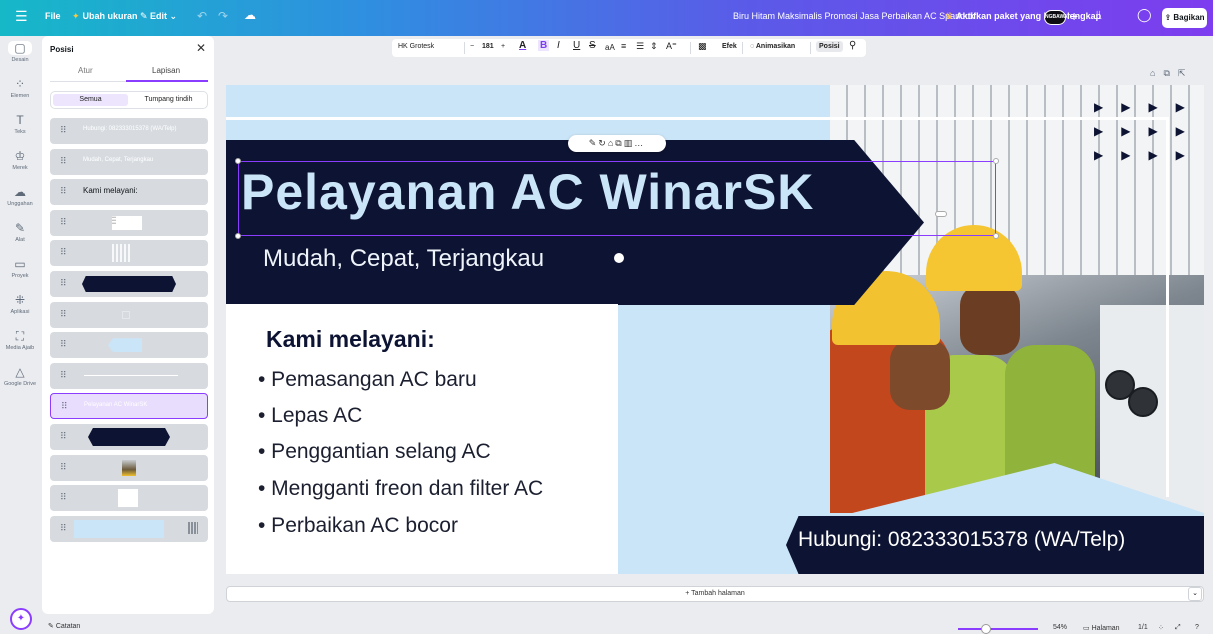 This screenshot has height=634, width=1213. I want to click on pages-button: ▭ Halaman, so click(1101, 628).